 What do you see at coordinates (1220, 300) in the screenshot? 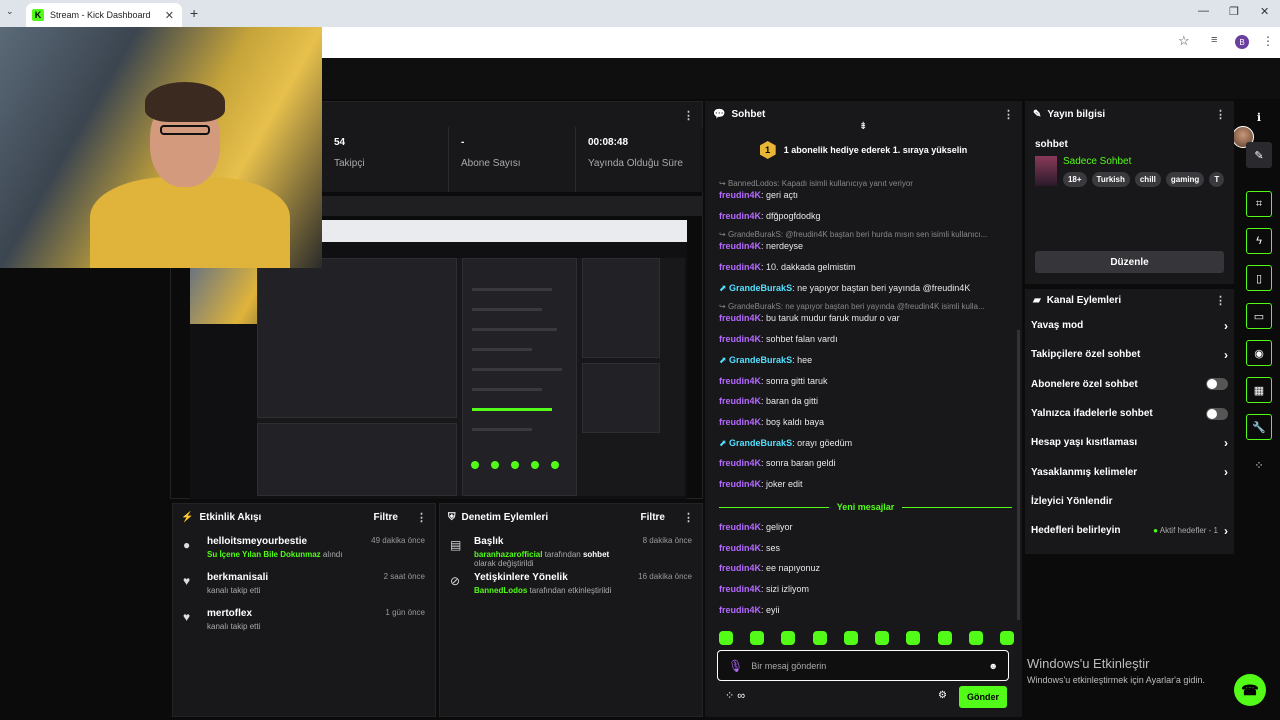
I see `channel-actions-menu-icon: ⋮` at bounding box center [1220, 300].